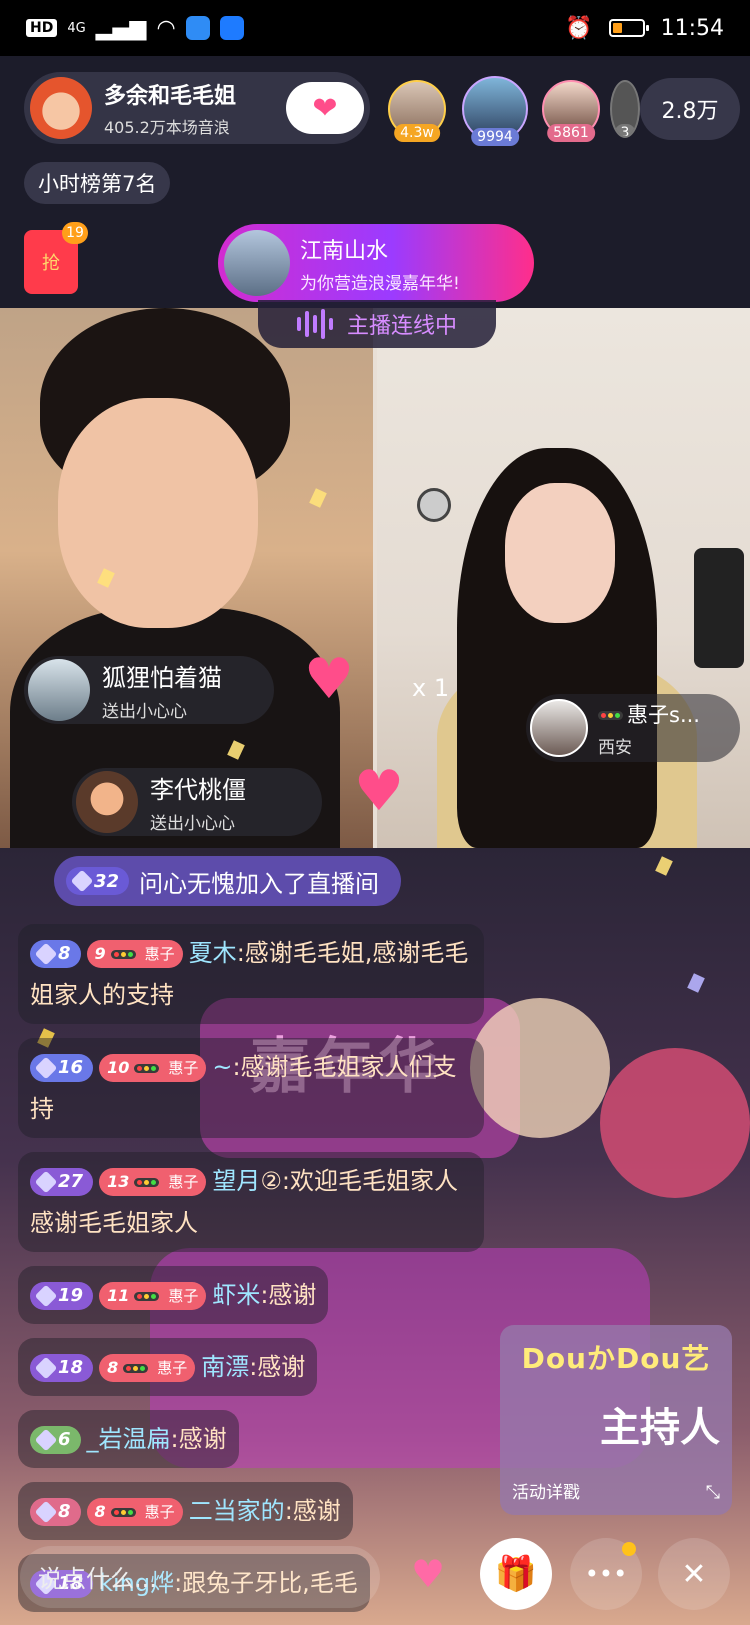 Image resolution: width=750 pixels, height=1625 pixels. Describe the element at coordinates (62, 1068) in the screenshot. I see `user-level-badge: 16` at that location.